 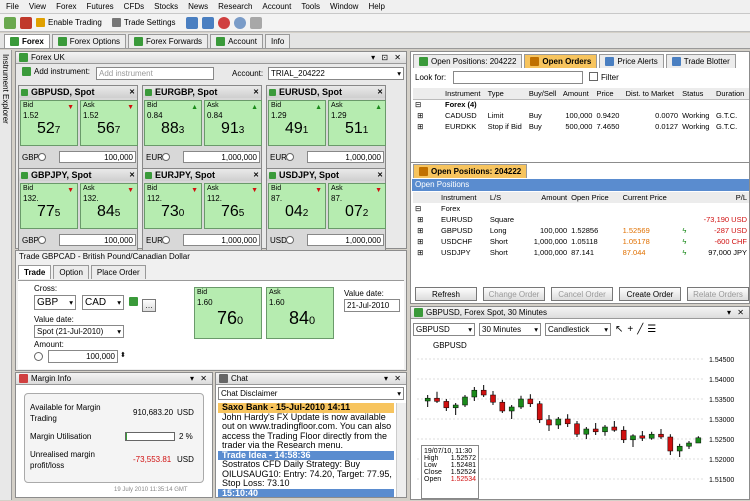 What do you see at coordinates (506, 93) in the screenshot?
I see `col-type: Type` at bounding box center [506, 93].